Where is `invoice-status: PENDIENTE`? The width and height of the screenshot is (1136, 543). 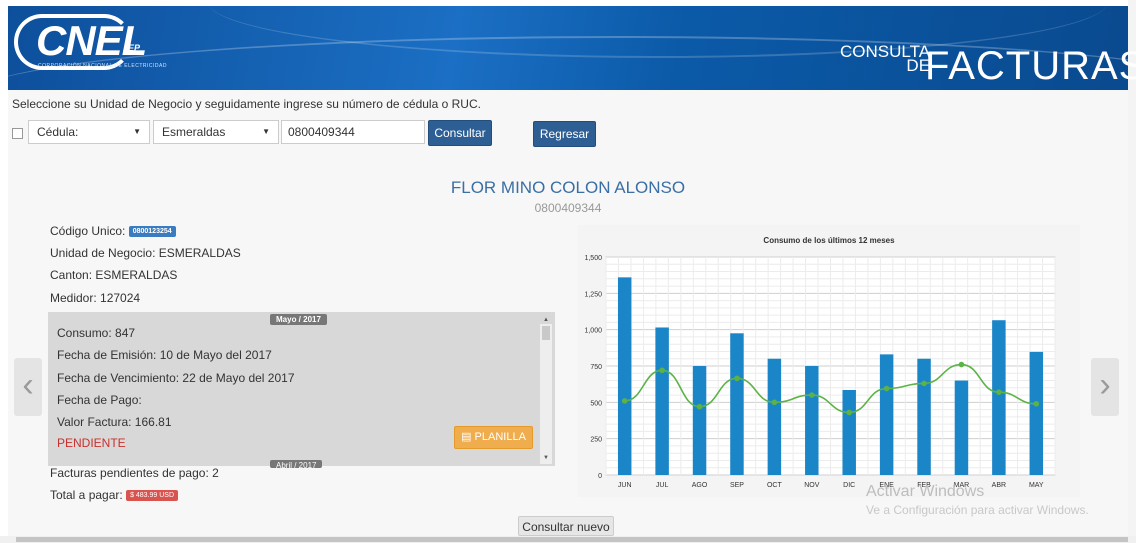
invoice-status: PENDIENTE is located at coordinates (91, 443).